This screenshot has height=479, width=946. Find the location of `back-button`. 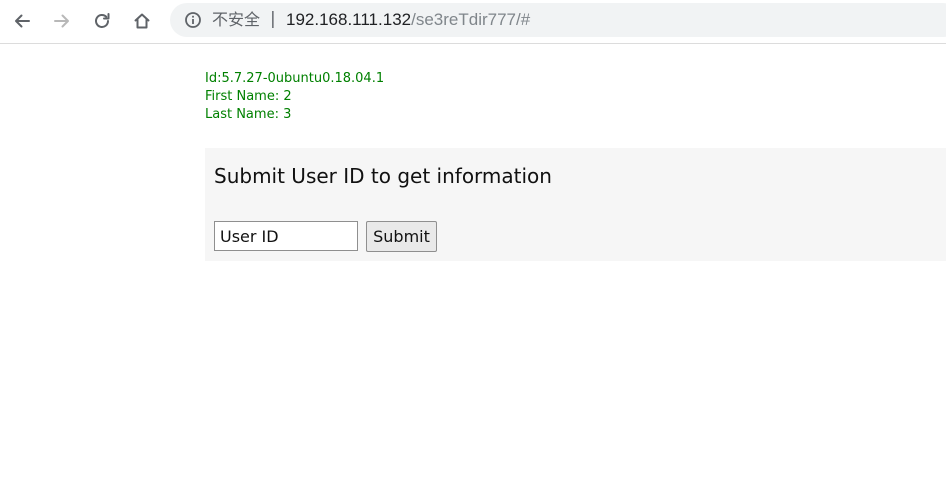

back-button is located at coordinates (22, 21).